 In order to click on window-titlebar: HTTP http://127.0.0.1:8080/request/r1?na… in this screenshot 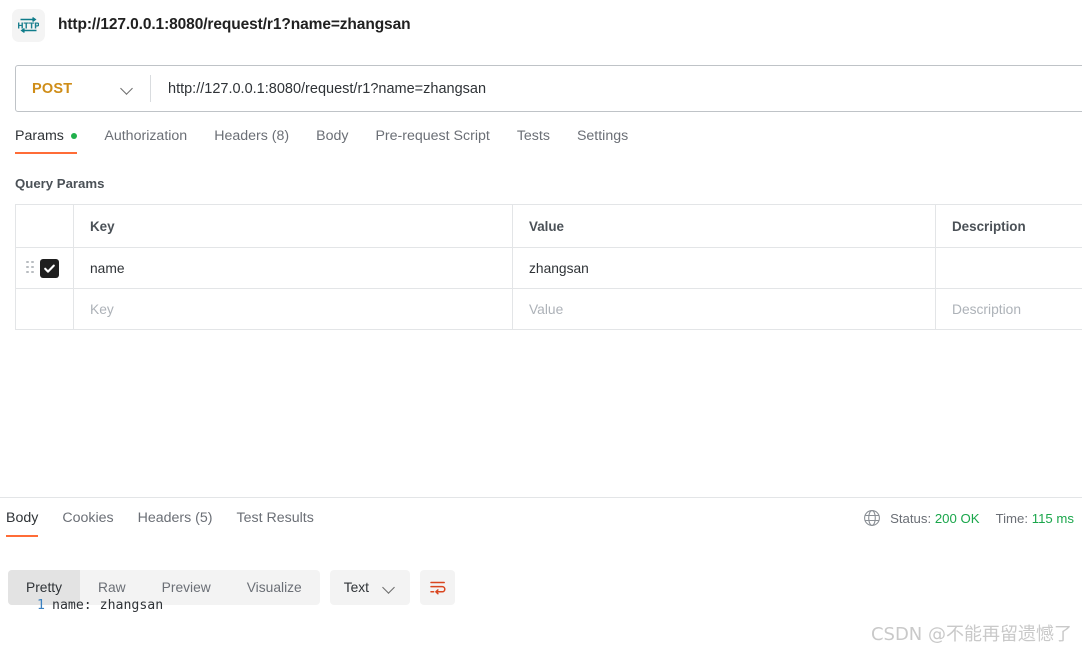, I will do `click(541, 25)`.